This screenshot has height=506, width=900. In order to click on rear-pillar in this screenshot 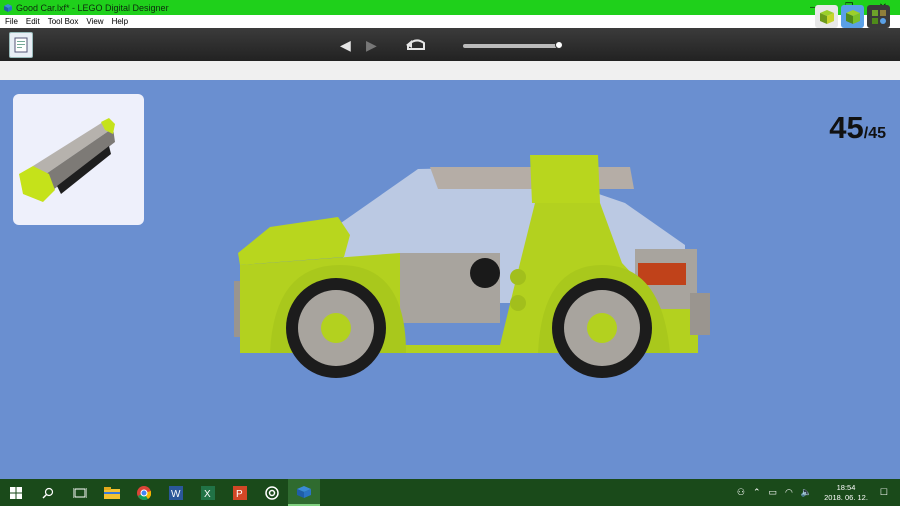, I will do `click(565, 179)`.